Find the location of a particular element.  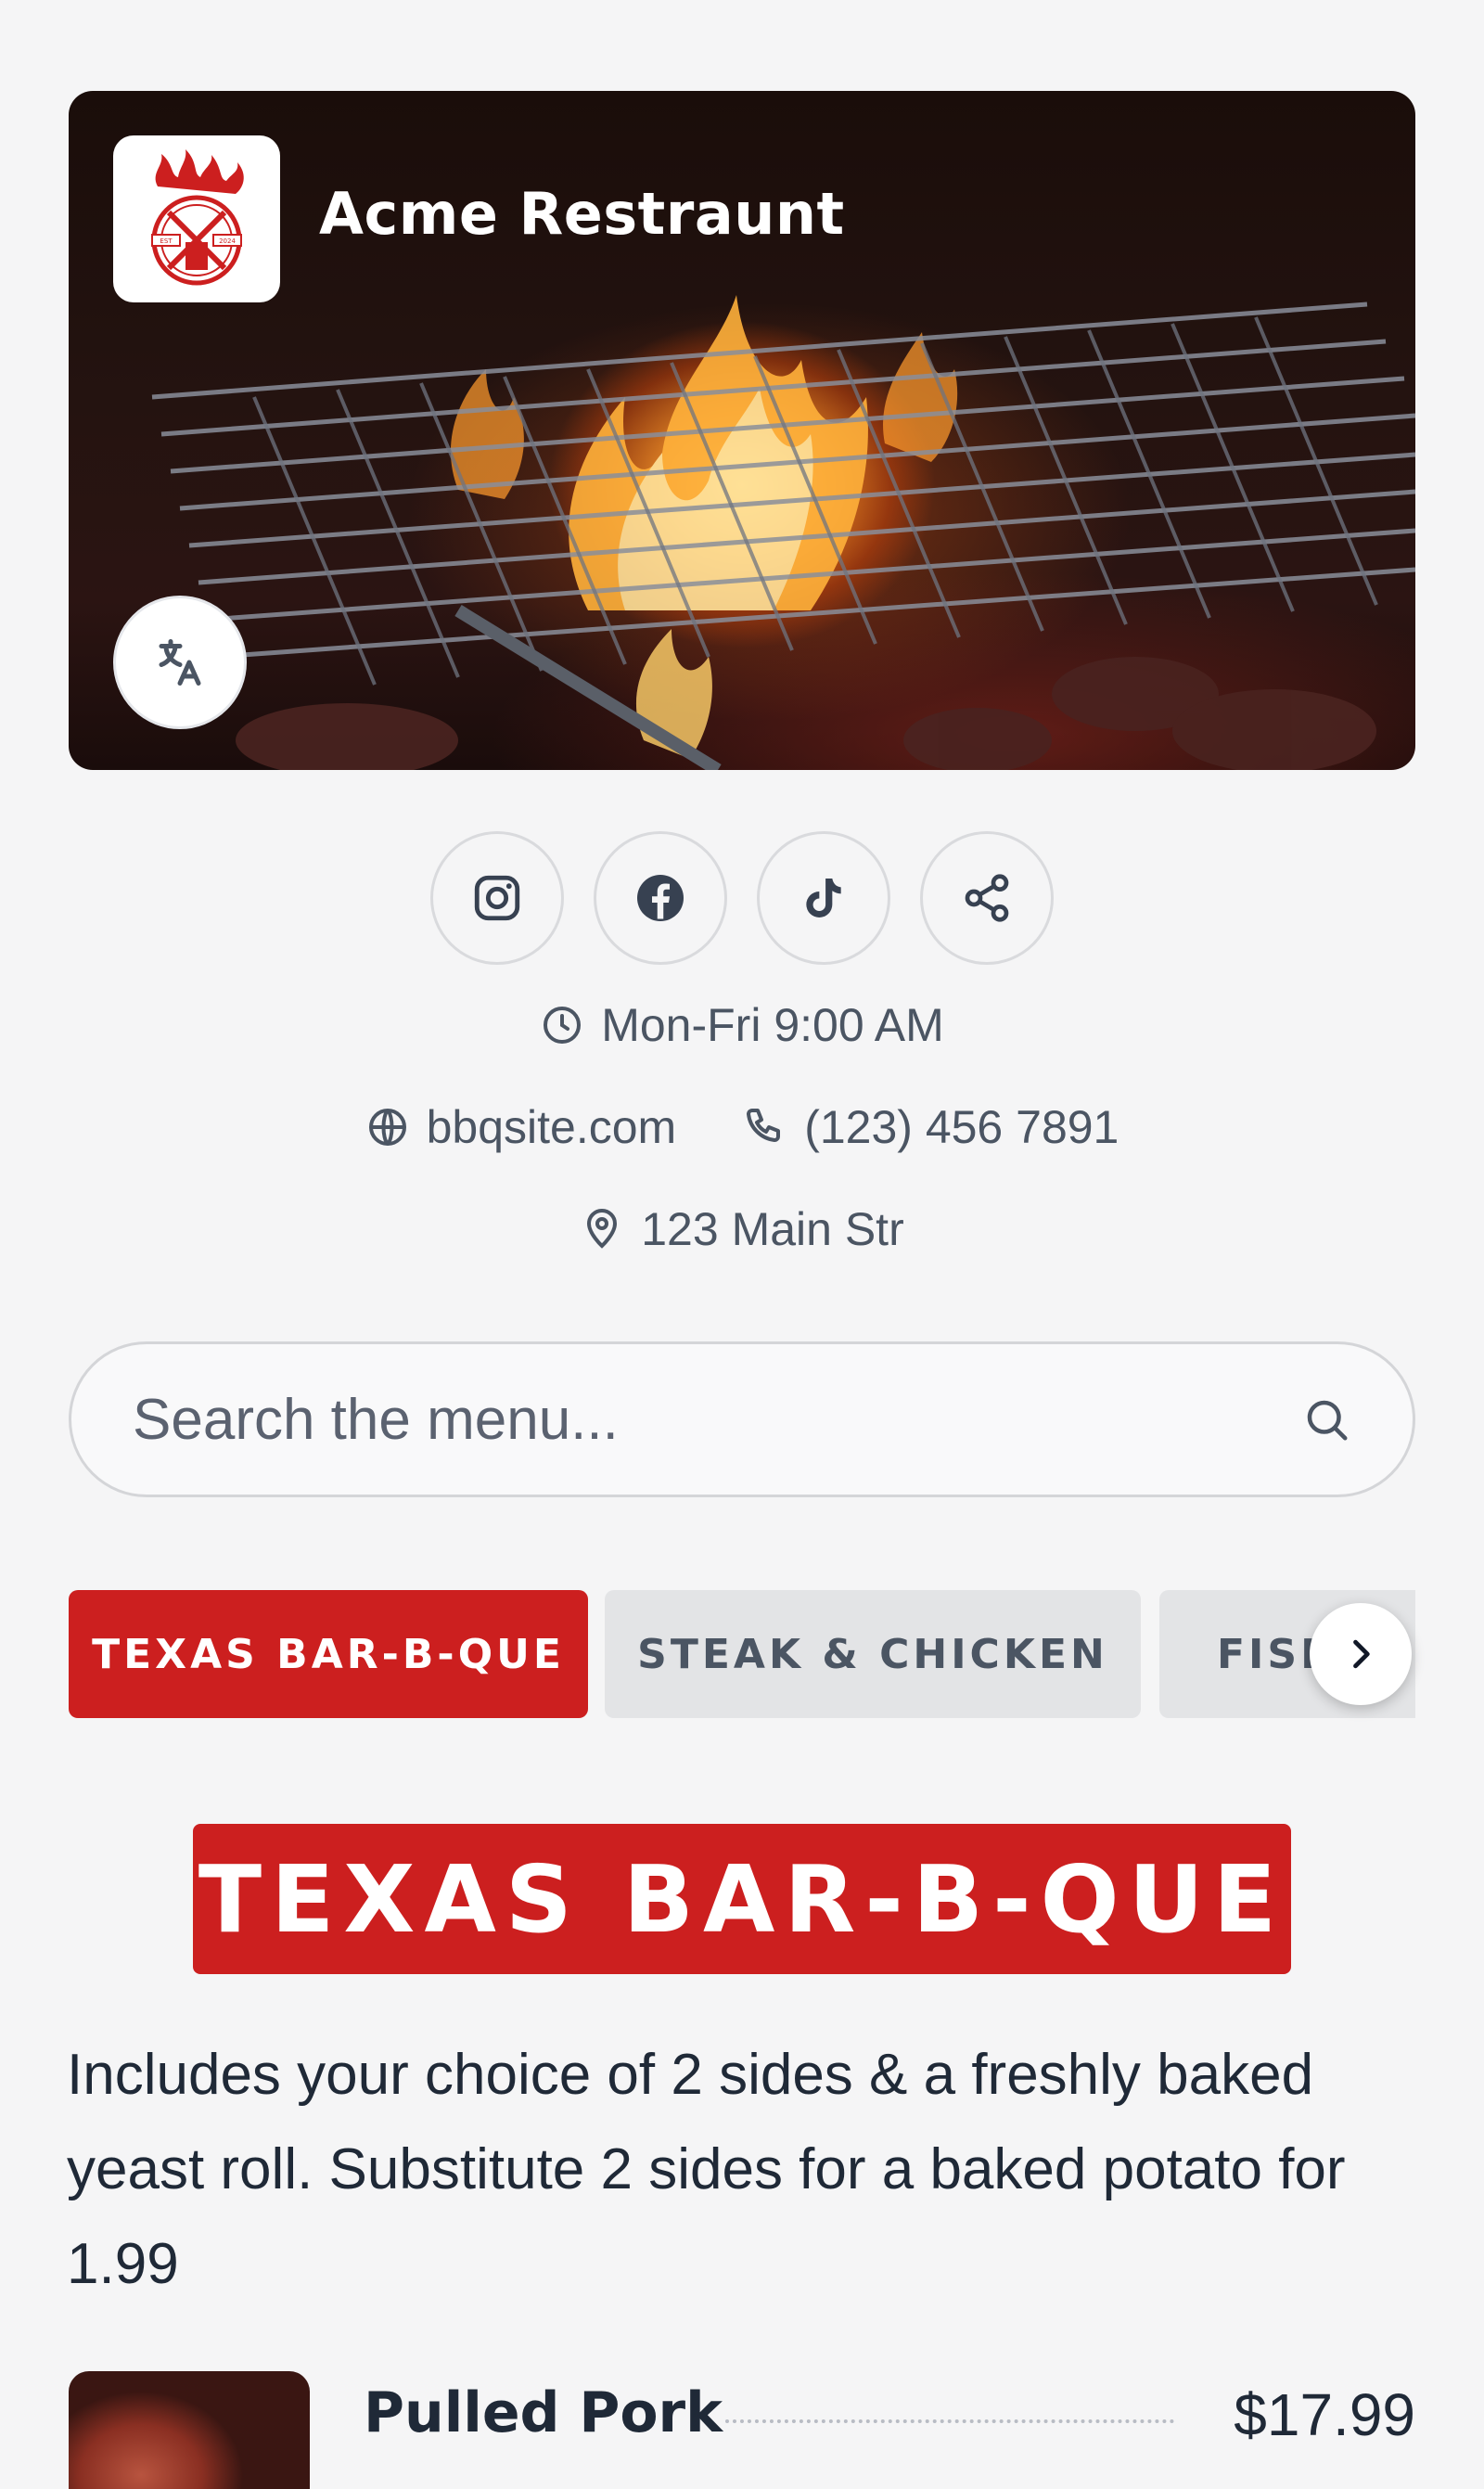

website-link: bbqsite.com is located at coordinates (521, 1127).